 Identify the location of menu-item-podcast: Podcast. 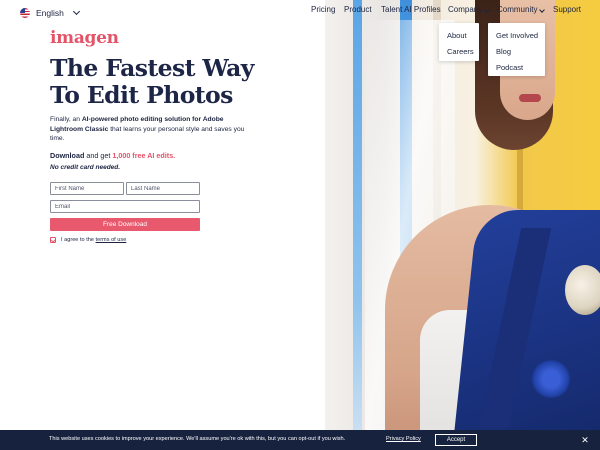
(516, 68).